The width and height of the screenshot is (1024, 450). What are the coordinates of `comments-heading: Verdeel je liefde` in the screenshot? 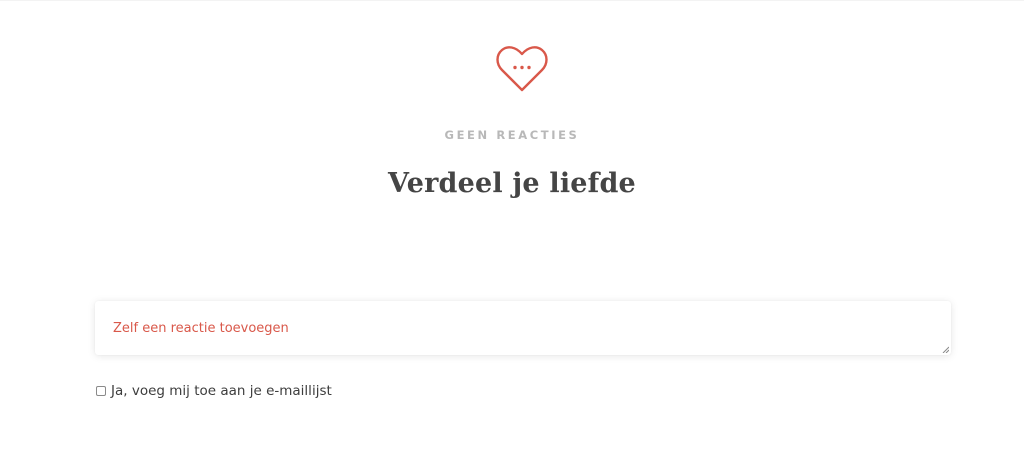 It's located at (512, 183).